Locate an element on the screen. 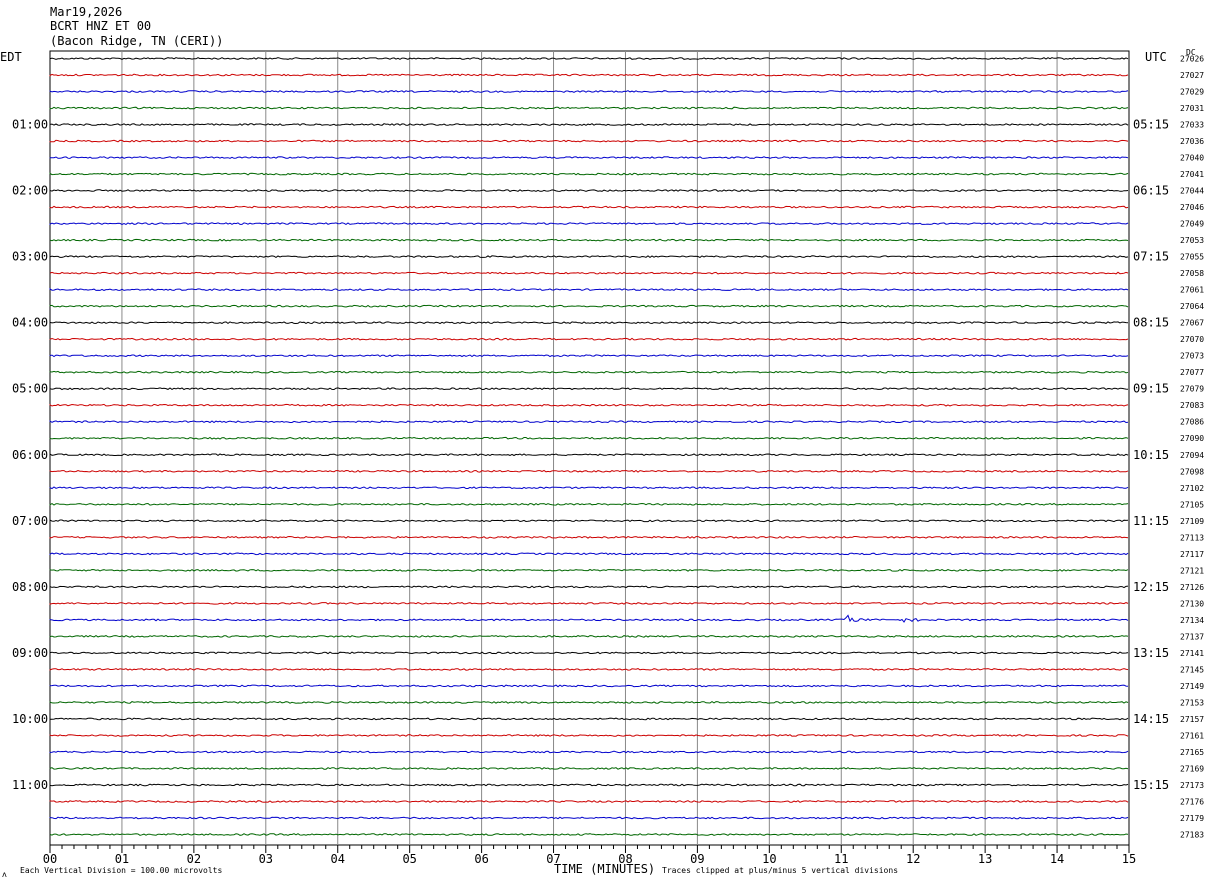 Image resolution: width=1210 pixels, height=886 pixels. left-hour-label: 11:00 is located at coordinates (30, 785).